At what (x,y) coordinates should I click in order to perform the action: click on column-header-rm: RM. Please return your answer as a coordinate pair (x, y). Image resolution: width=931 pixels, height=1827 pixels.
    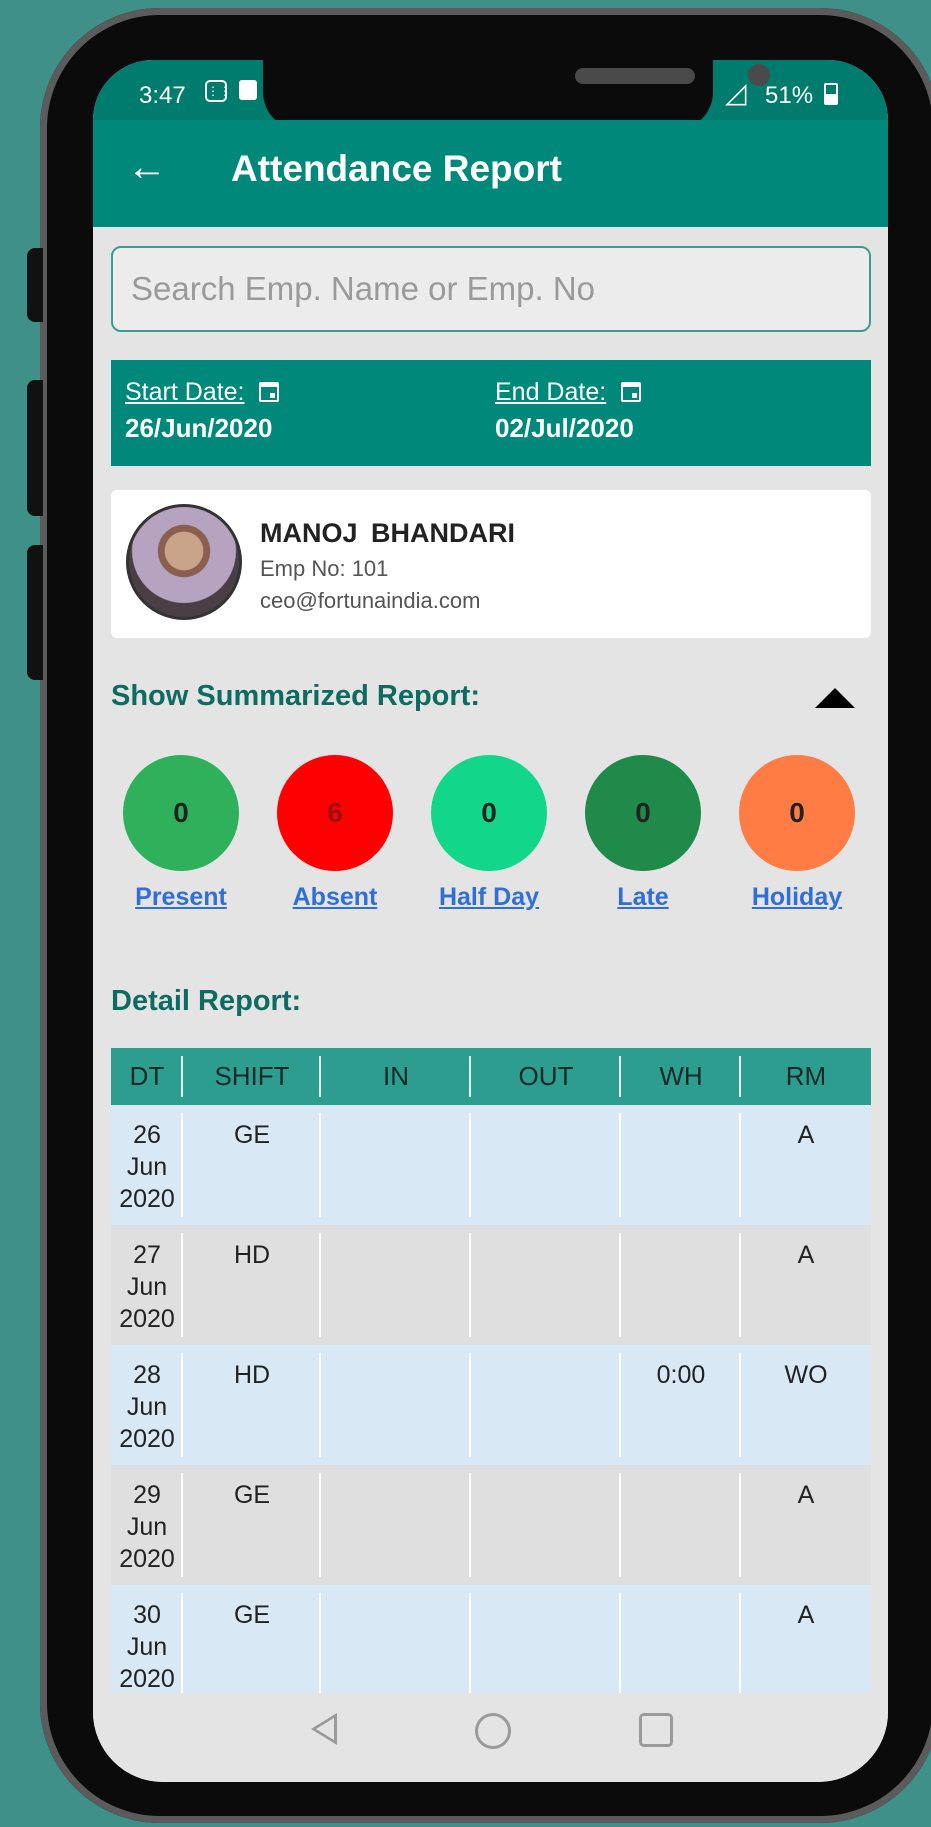
    Looking at the image, I should click on (806, 1076).